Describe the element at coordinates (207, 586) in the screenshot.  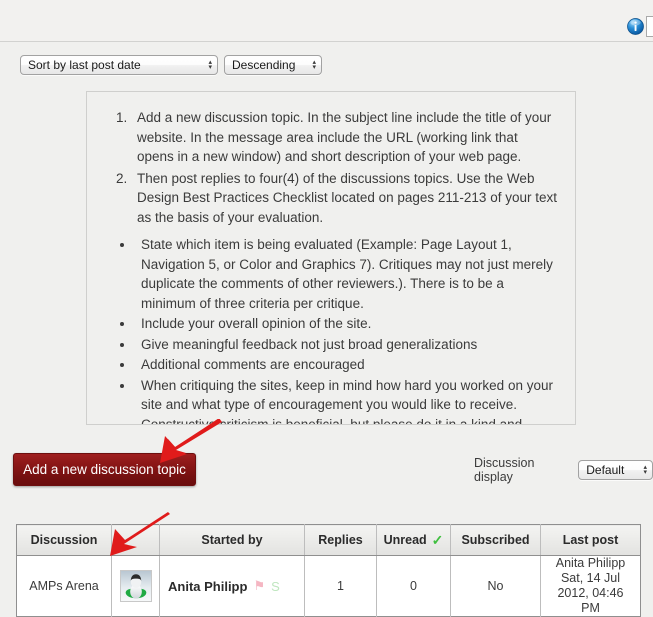
I see `started-by-name-link: Anita Philipp` at that location.